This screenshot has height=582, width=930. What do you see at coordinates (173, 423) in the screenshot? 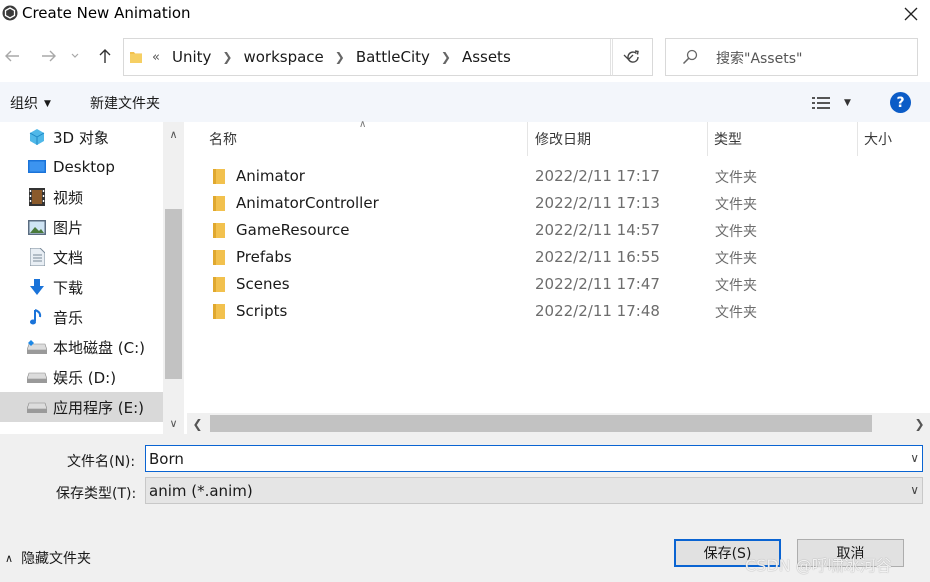
I see `scroll-down-icon: ∨` at bounding box center [173, 423].